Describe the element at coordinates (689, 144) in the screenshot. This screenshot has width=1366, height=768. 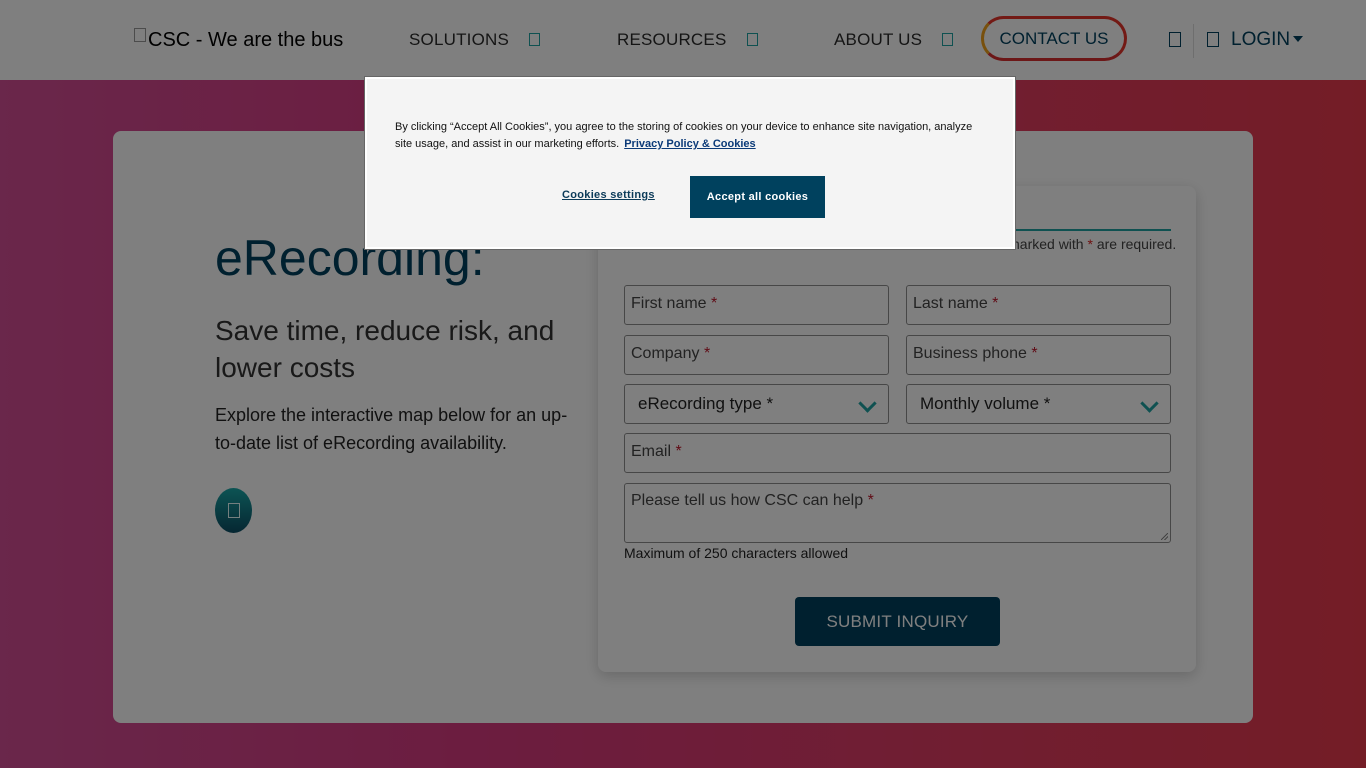
I see `privacy-policy-link: Privacy Policy & Cookies` at that location.